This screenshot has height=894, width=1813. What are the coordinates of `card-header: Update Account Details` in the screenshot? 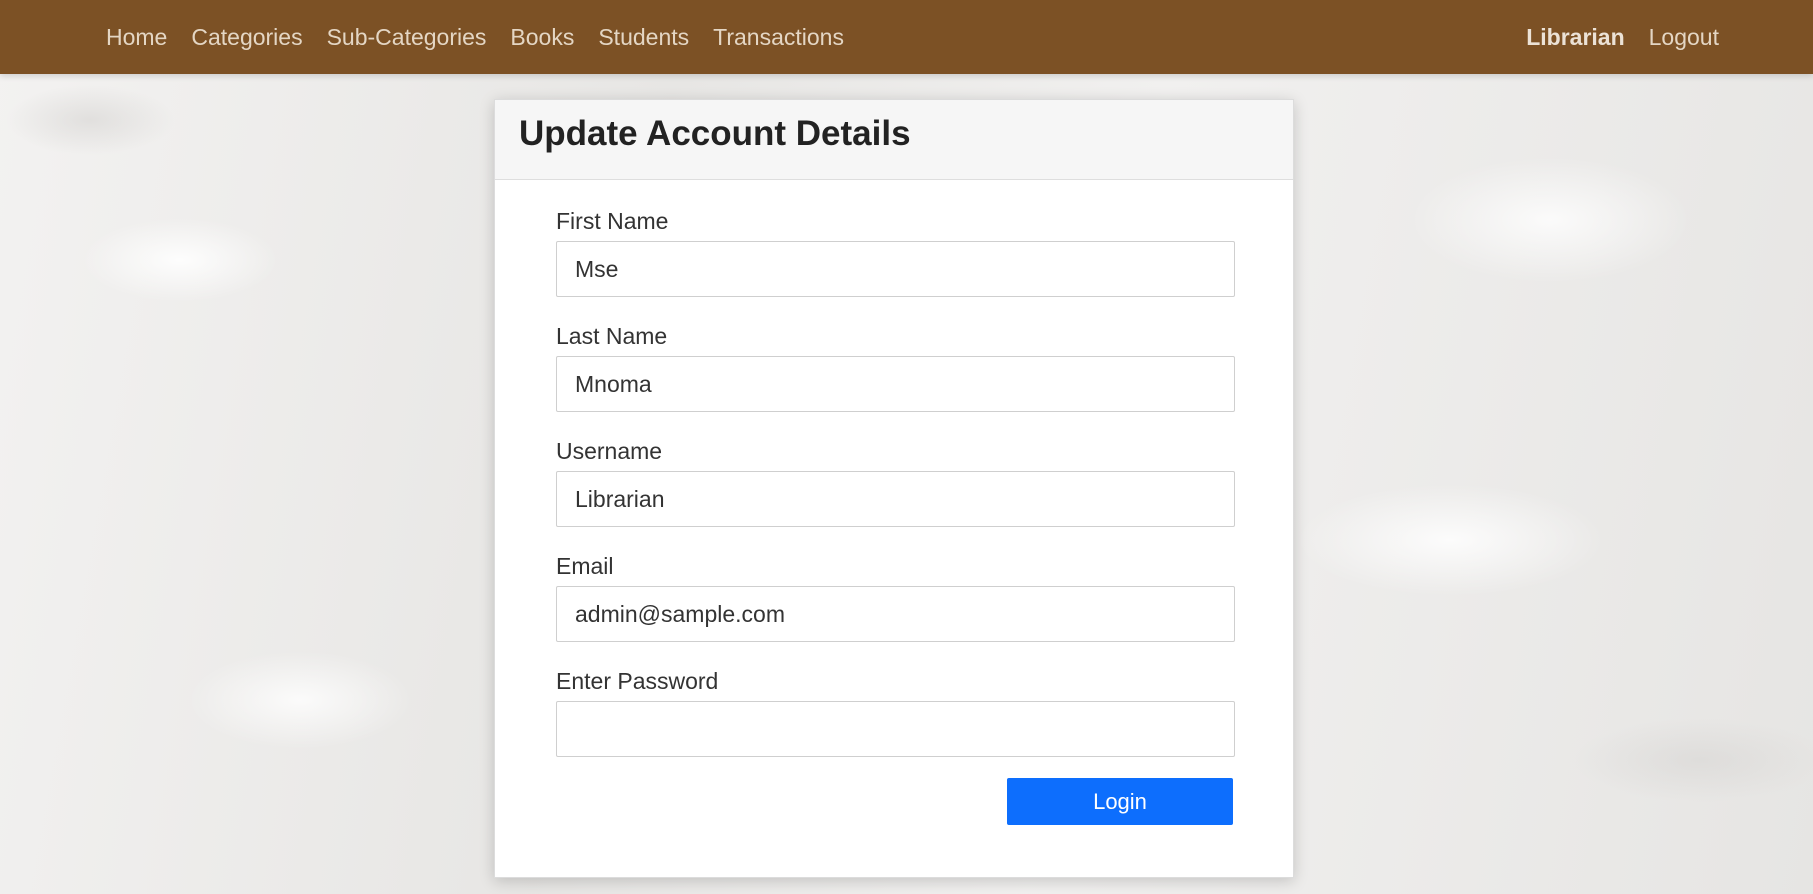 It's located at (894, 140).